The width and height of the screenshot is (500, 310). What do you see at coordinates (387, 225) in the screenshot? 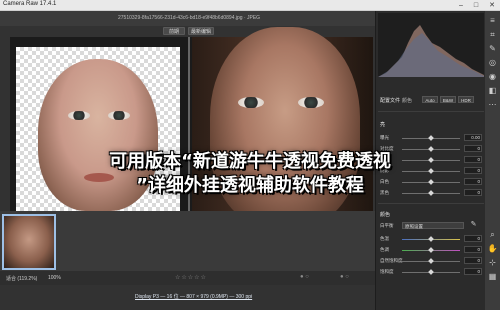
I see `white-balance-label: 白平衡` at bounding box center [387, 225].